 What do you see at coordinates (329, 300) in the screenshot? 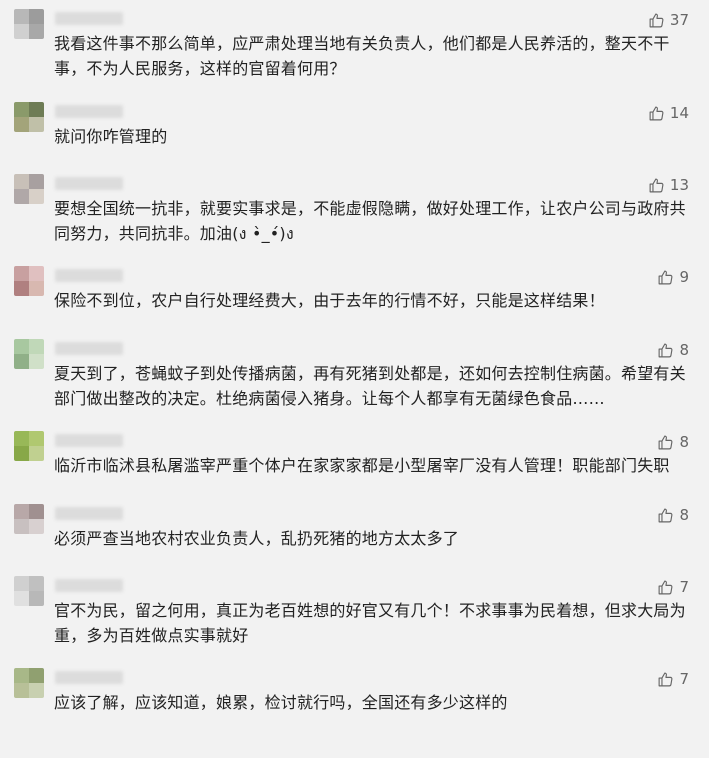
I see `comment-text: 保险不到位，农户自行处理经费大，由于去年的行情不好，只能是这样结果！` at bounding box center [329, 300].